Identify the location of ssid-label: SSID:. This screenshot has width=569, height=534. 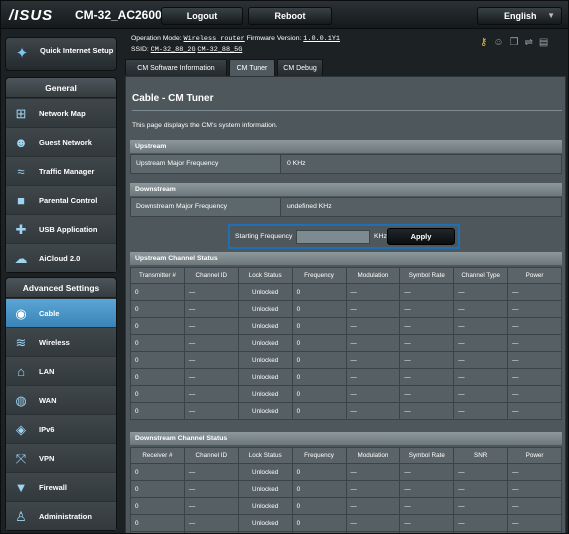
(140, 49).